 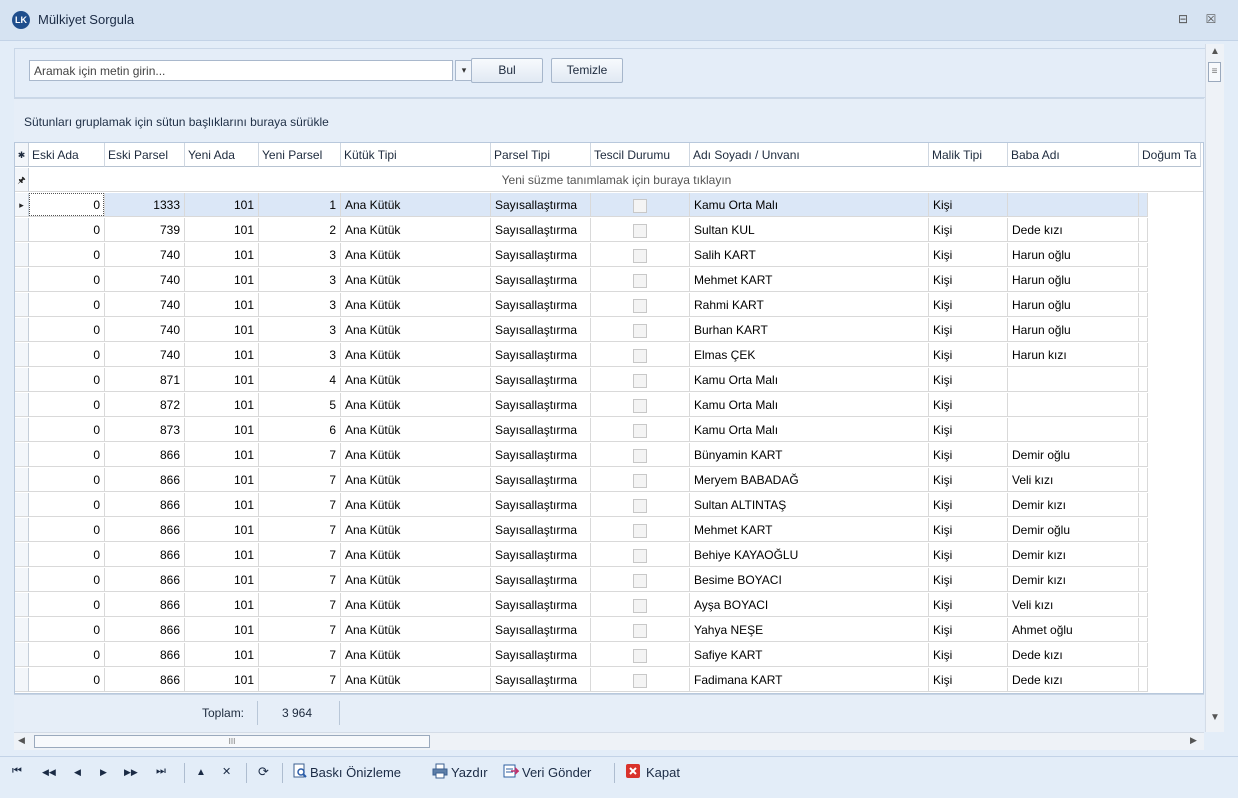 I want to click on close-label: Kapat, so click(x=663, y=772).